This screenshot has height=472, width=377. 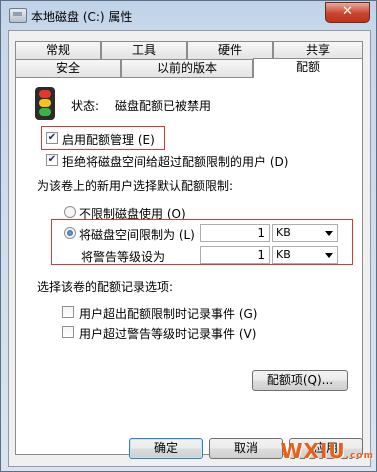 What do you see at coordinates (105, 287) in the screenshot?
I see `logging-heading: 选择该卷的配额记录选项:` at bounding box center [105, 287].